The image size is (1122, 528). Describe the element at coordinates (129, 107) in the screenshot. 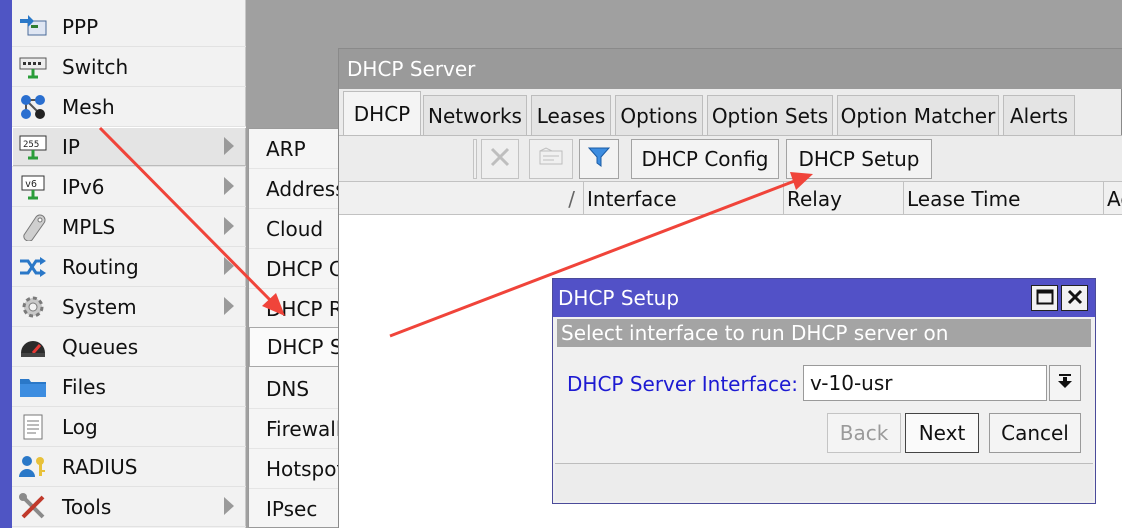

I see `menu-item-mesh: Mesh` at that location.